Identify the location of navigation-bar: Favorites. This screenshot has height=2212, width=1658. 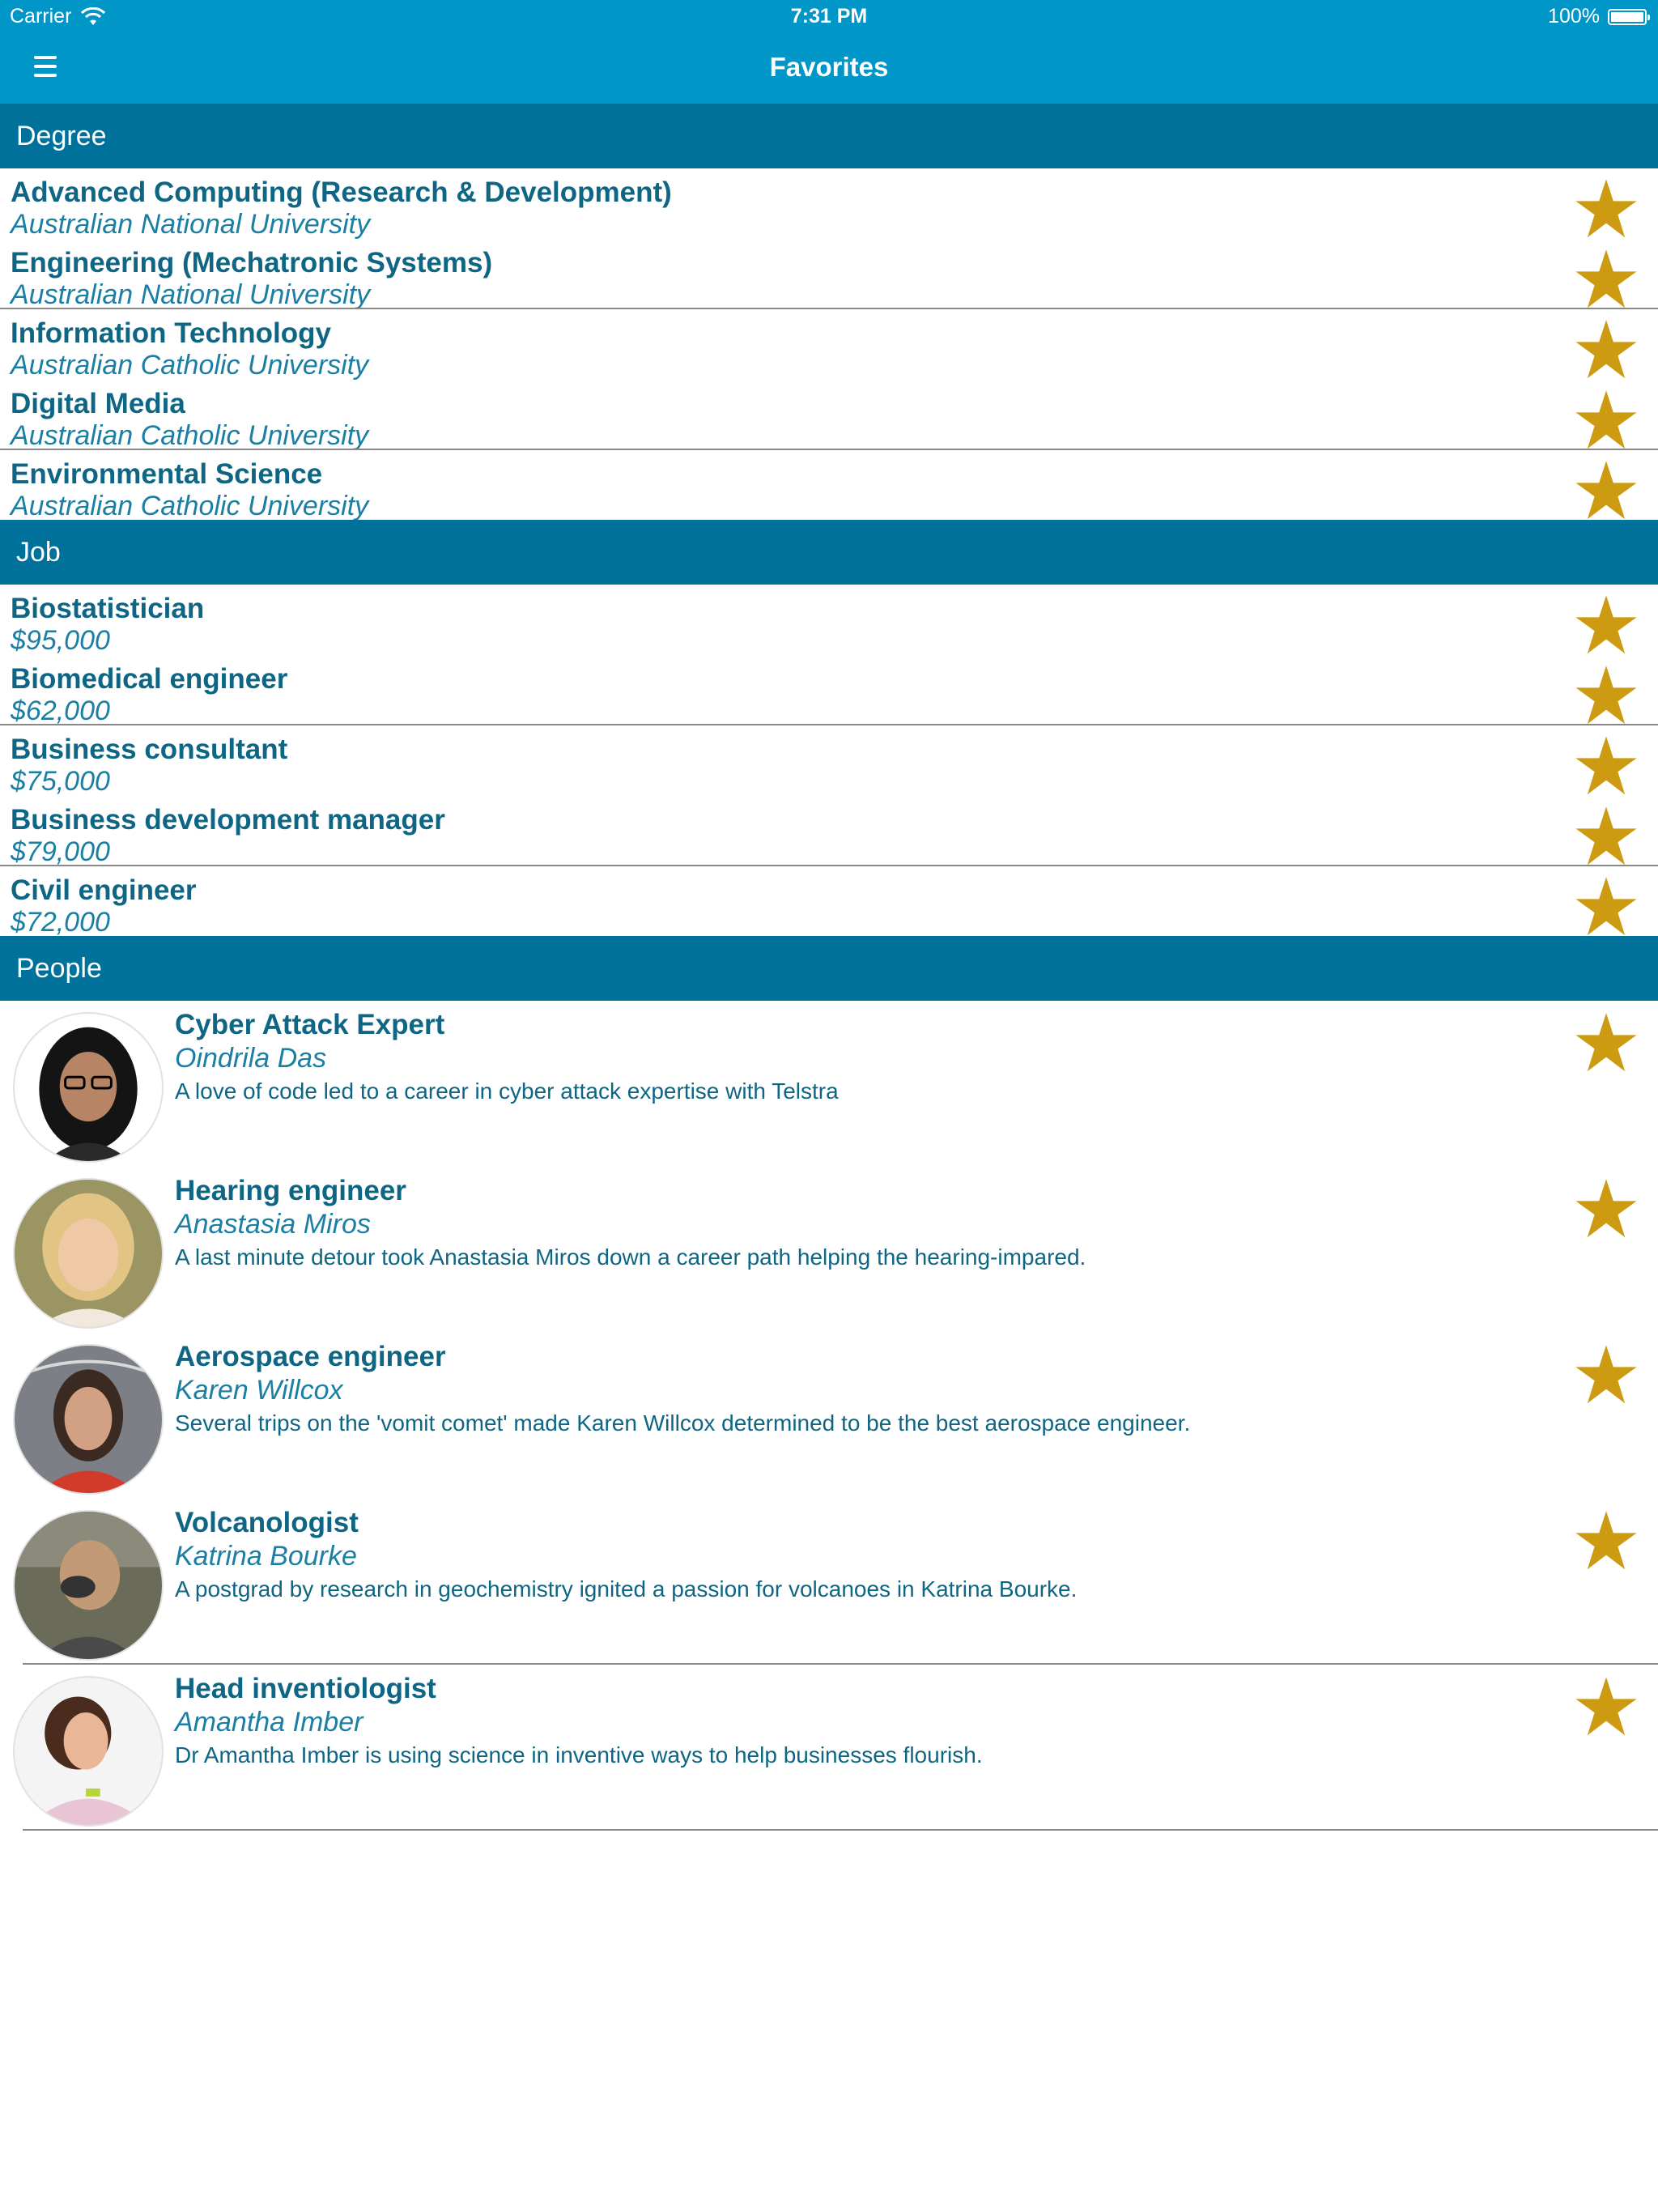
(829, 68).